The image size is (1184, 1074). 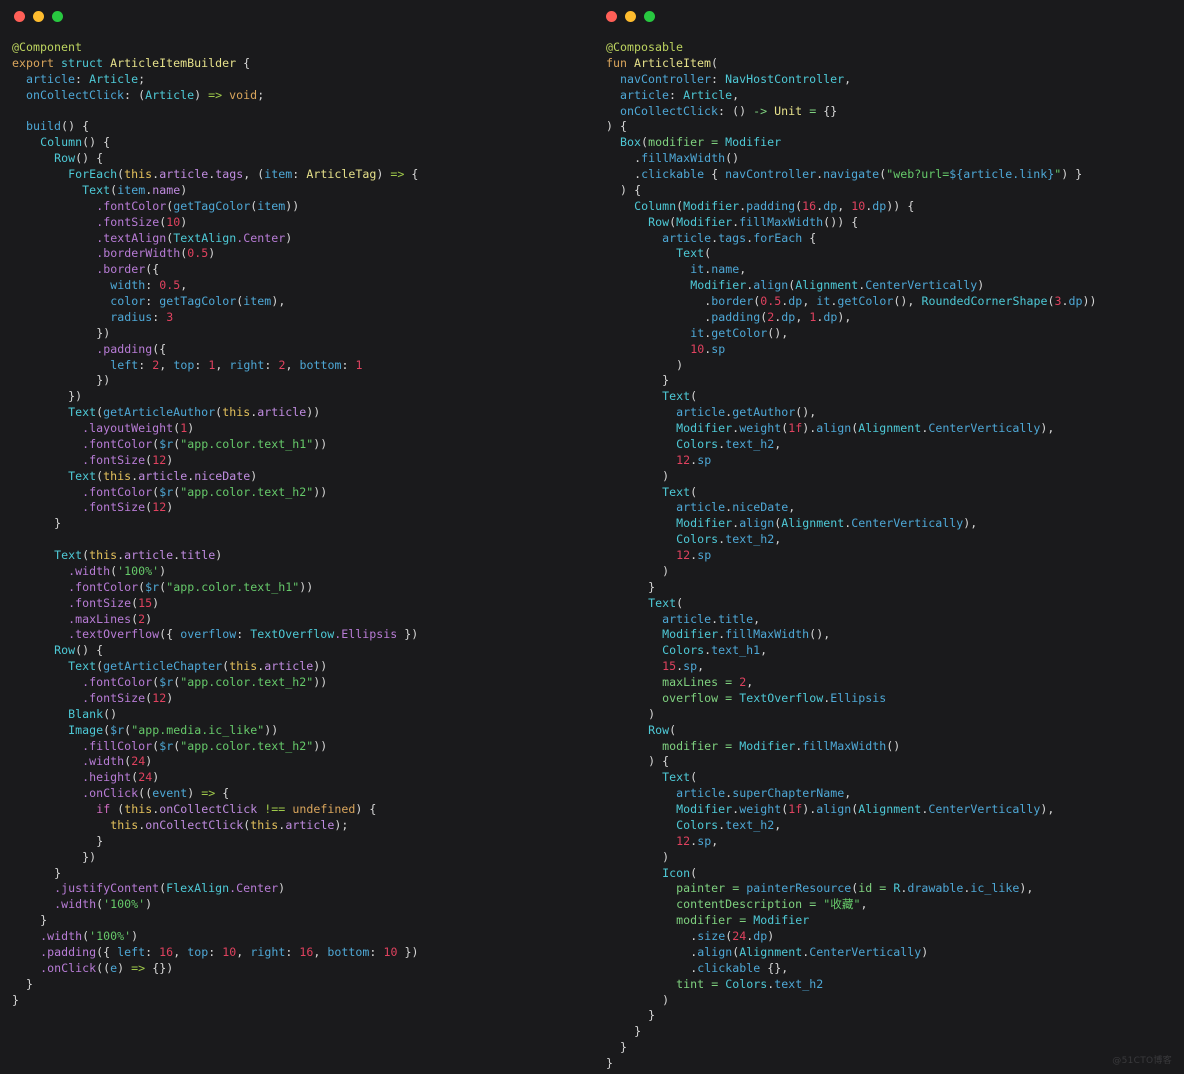 What do you see at coordinates (774, 697) in the screenshot?
I see `code-line: overflow = TextOverflow.Ellipsis` at bounding box center [774, 697].